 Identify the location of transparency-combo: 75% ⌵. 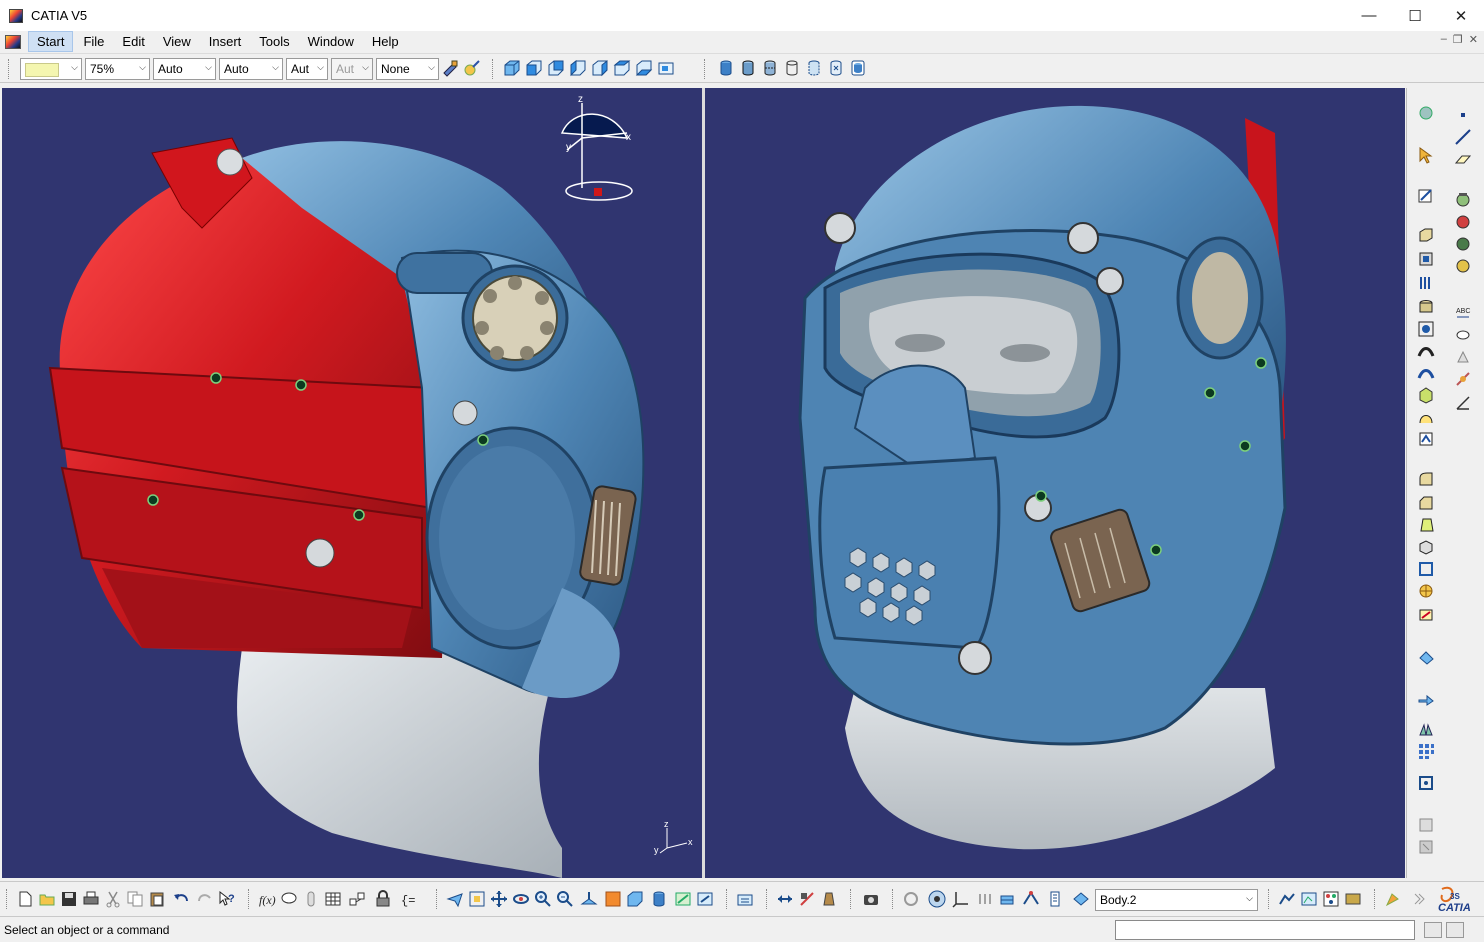
(117, 69).